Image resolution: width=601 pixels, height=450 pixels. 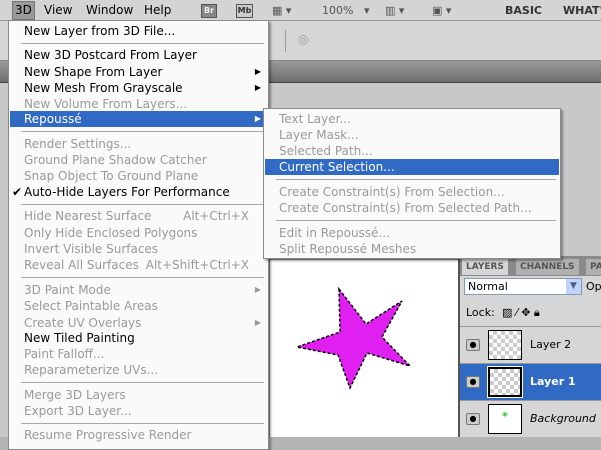 What do you see at coordinates (138, 338) in the screenshot?
I see `menu-item-new-tiled-painting: New Tiled Painting` at bounding box center [138, 338].